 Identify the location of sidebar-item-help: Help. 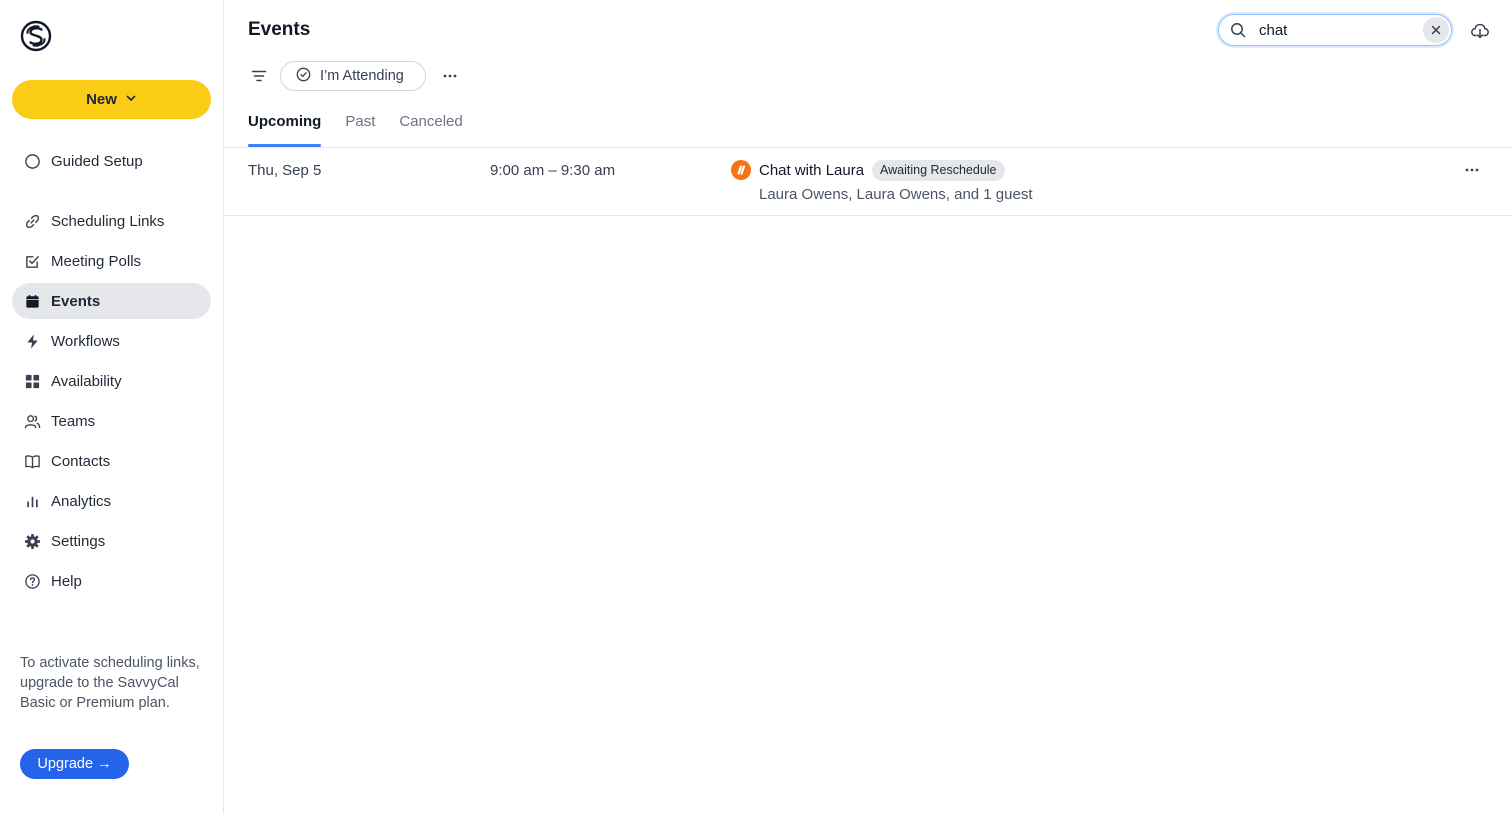
(111, 581).